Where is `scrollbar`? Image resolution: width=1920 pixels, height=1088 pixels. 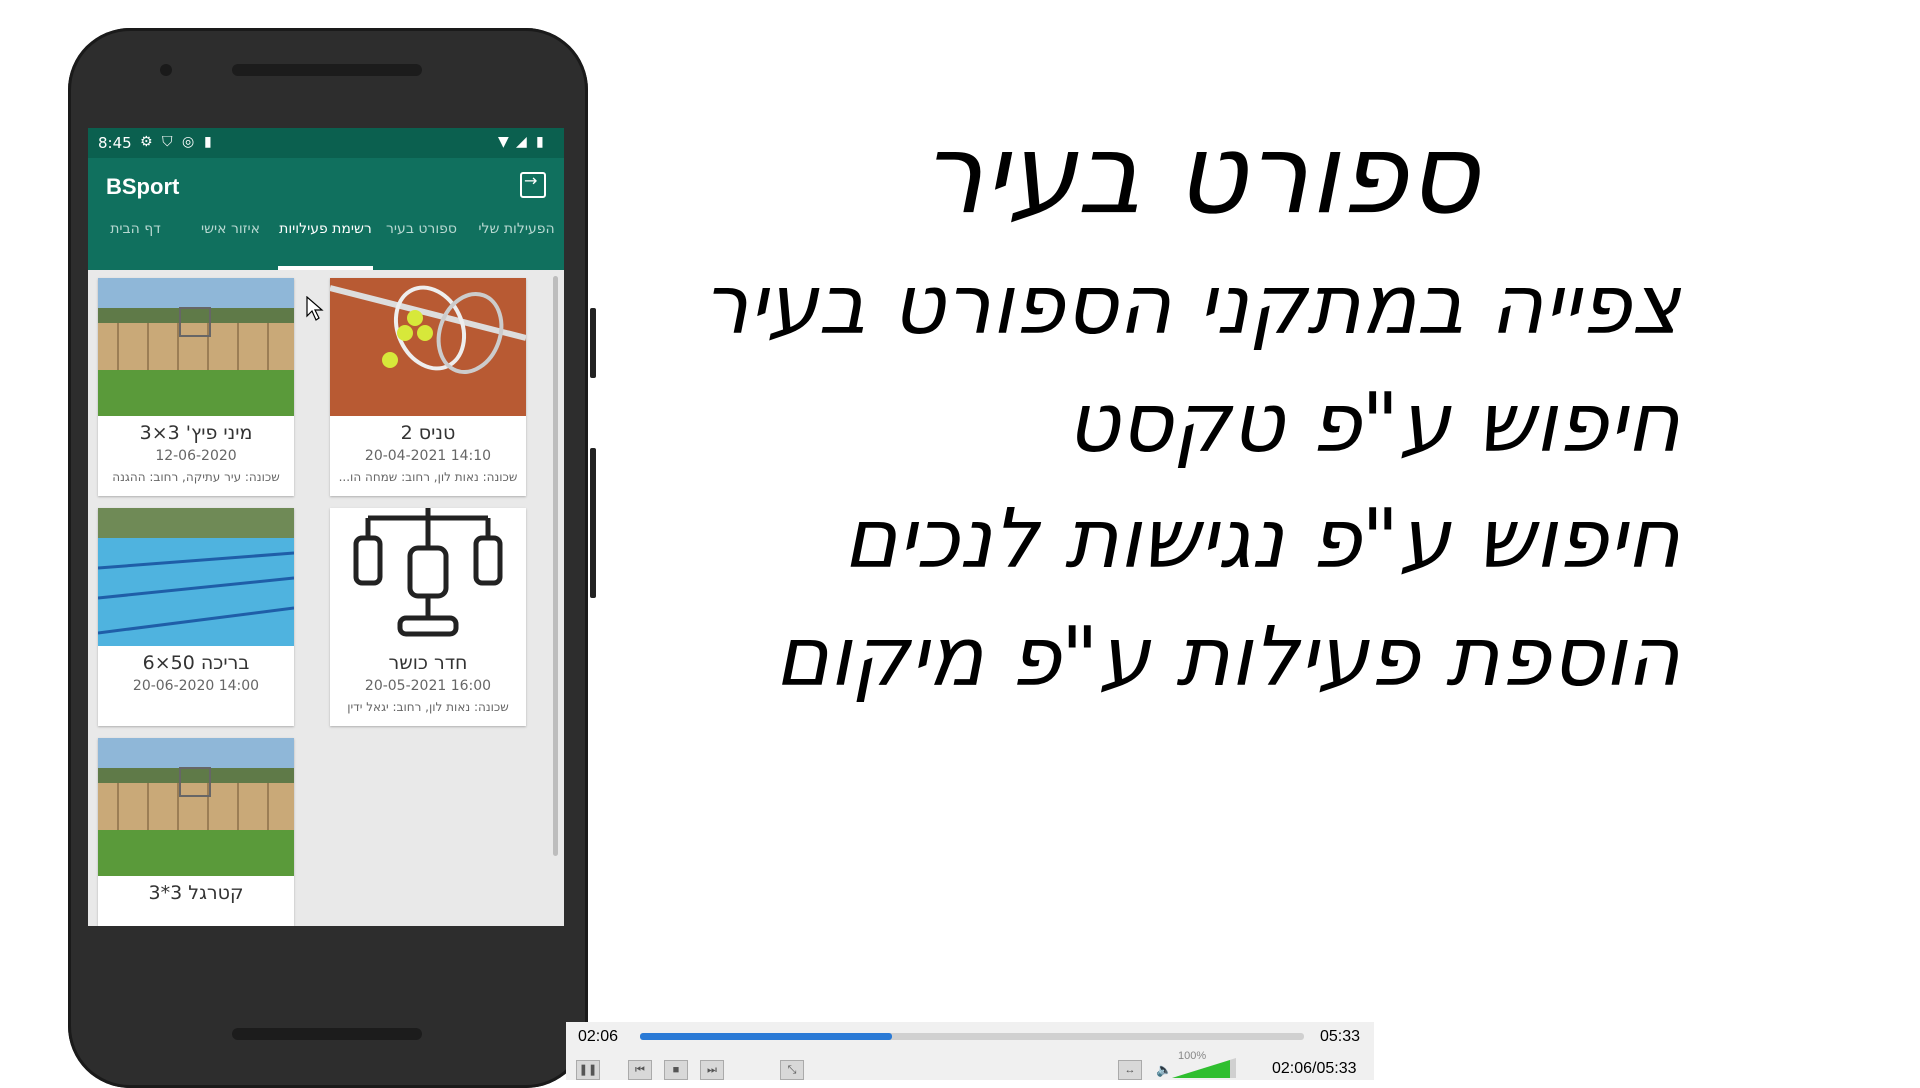
scrollbar is located at coordinates (555, 566).